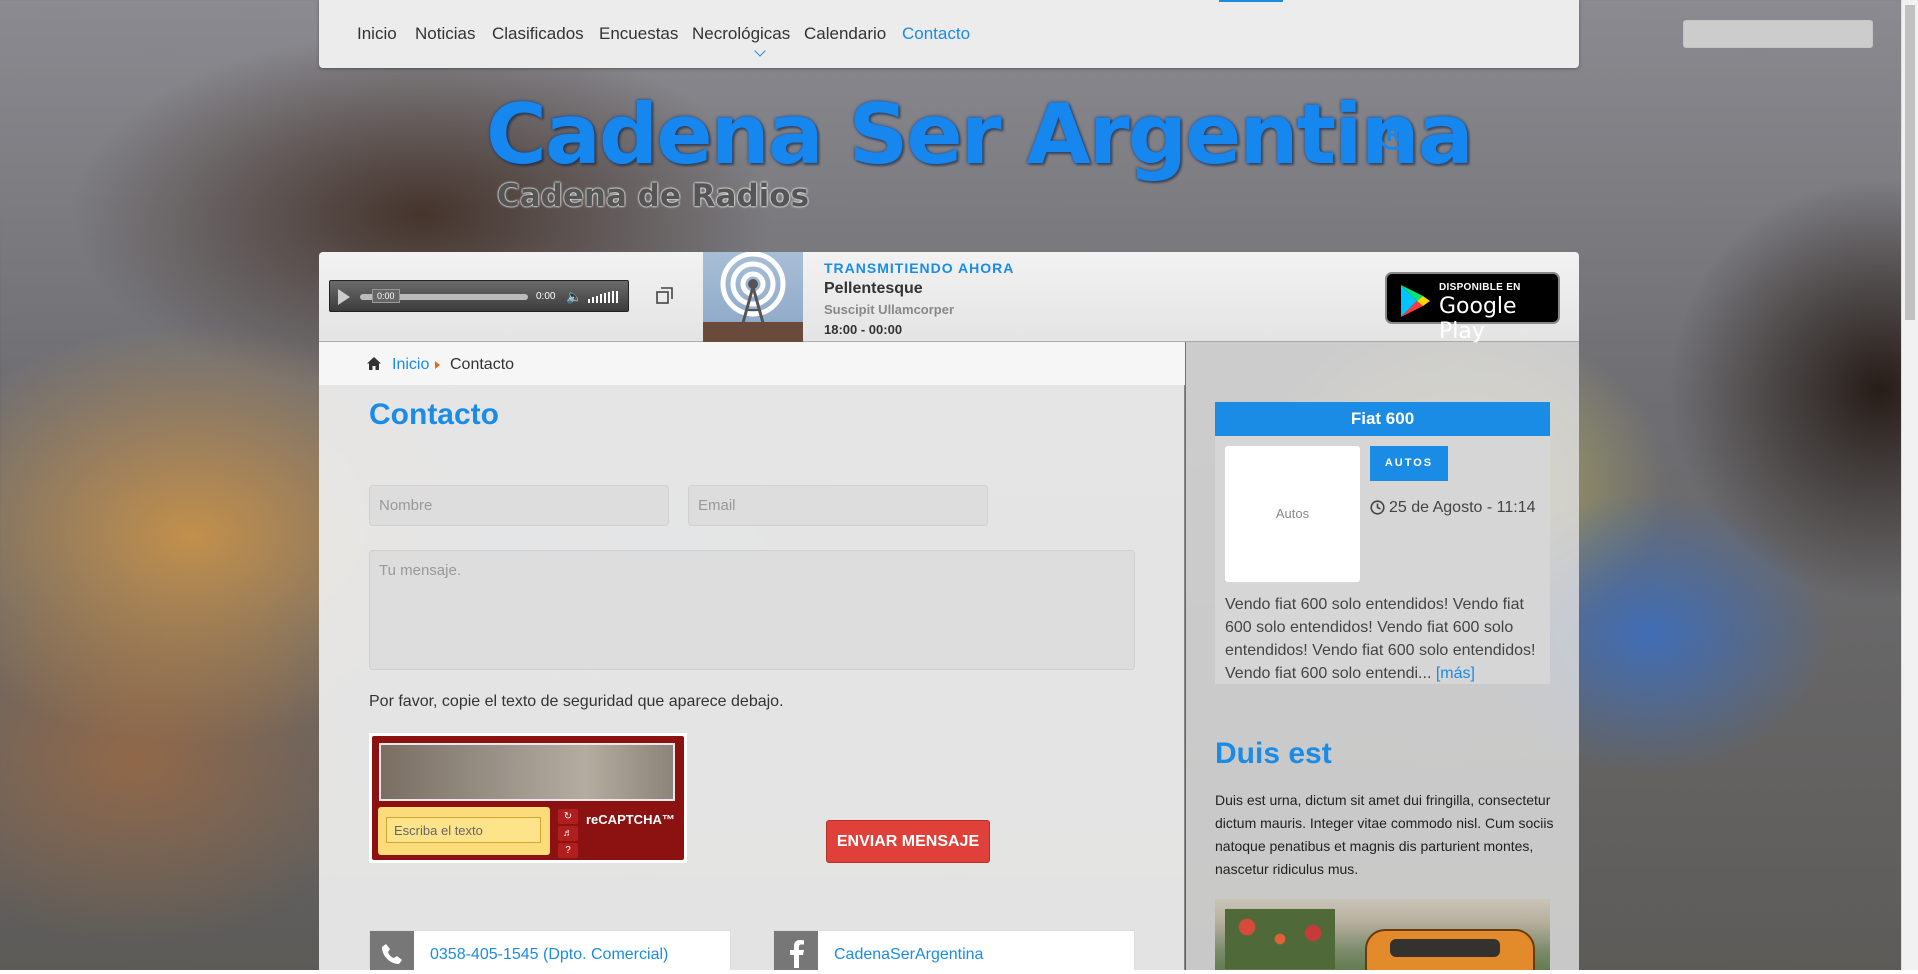 The width and height of the screenshot is (1918, 974). Describe the element at coordinates (863, 329) in the screenshot. I see `now-playing-schedule: 18:00 - 00:00` at that location.